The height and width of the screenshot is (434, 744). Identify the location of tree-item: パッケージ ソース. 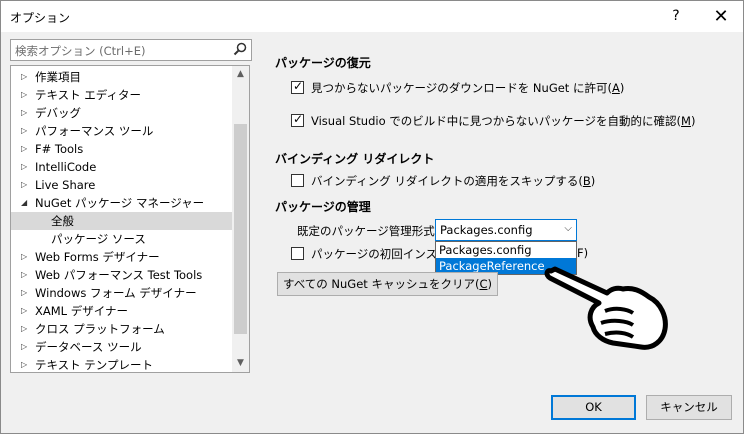
(122, 239).